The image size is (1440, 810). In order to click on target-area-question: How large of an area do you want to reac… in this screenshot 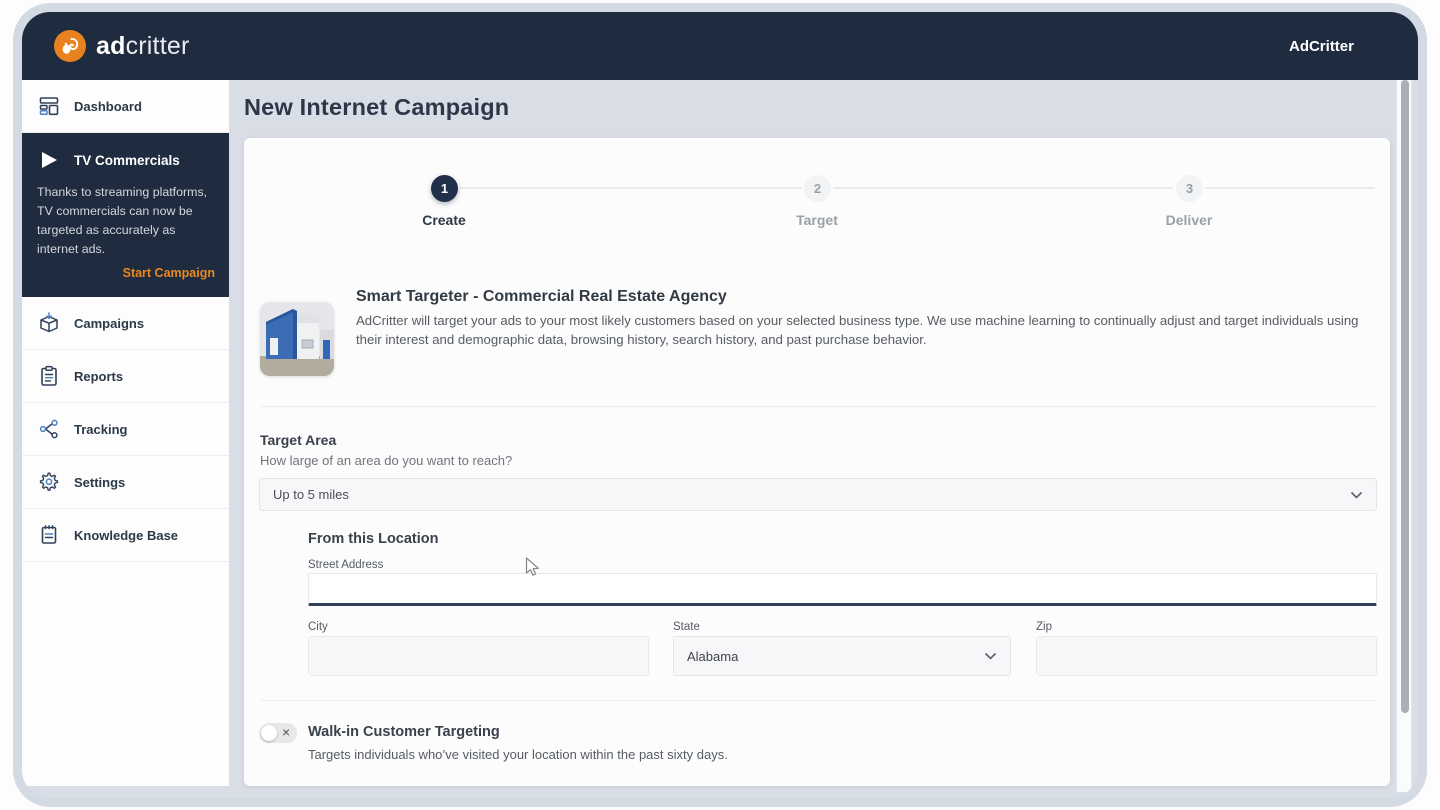, I will do `click(386, 460)`.